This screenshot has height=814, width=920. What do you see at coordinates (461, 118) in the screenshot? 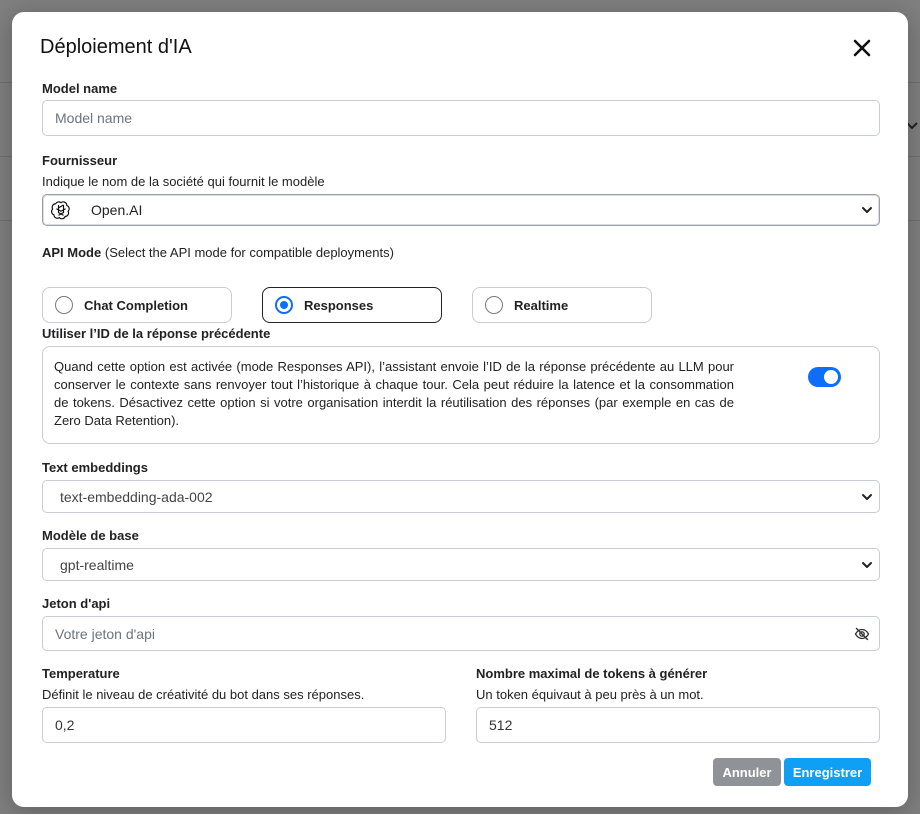
I see `model-name-input` at bounding box center [461, 118].